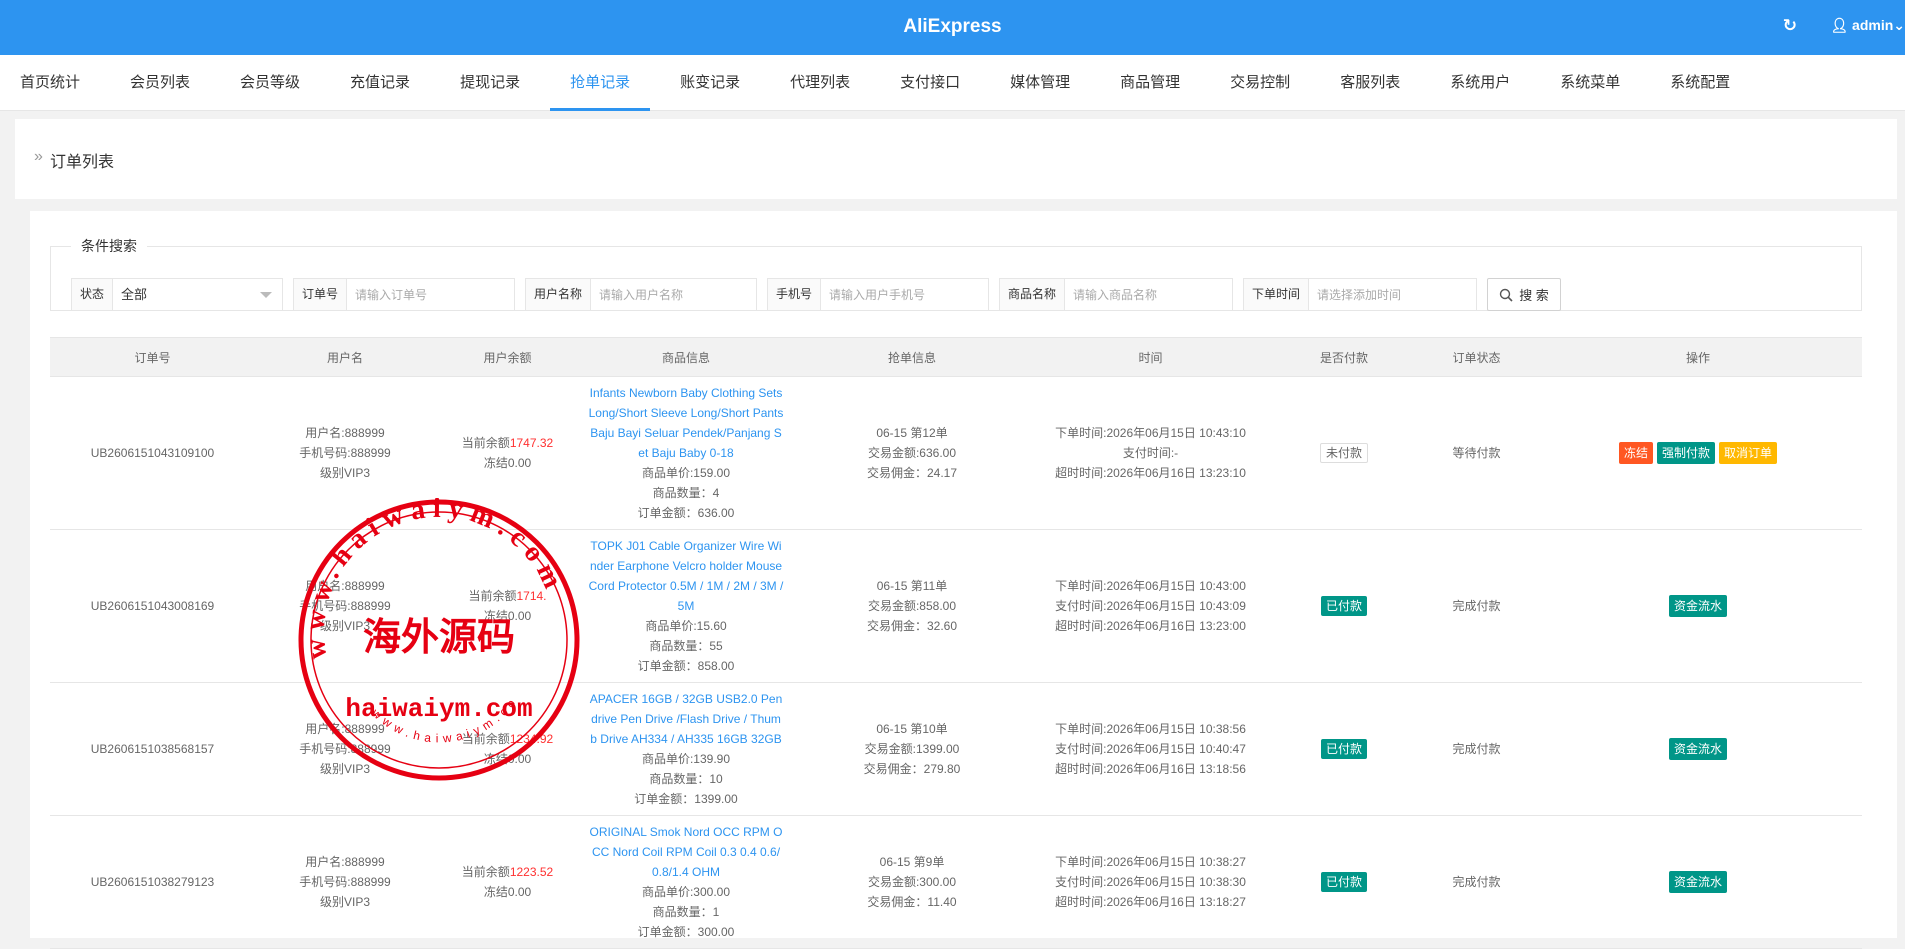  I want to click on username-input, so click(673, 294).